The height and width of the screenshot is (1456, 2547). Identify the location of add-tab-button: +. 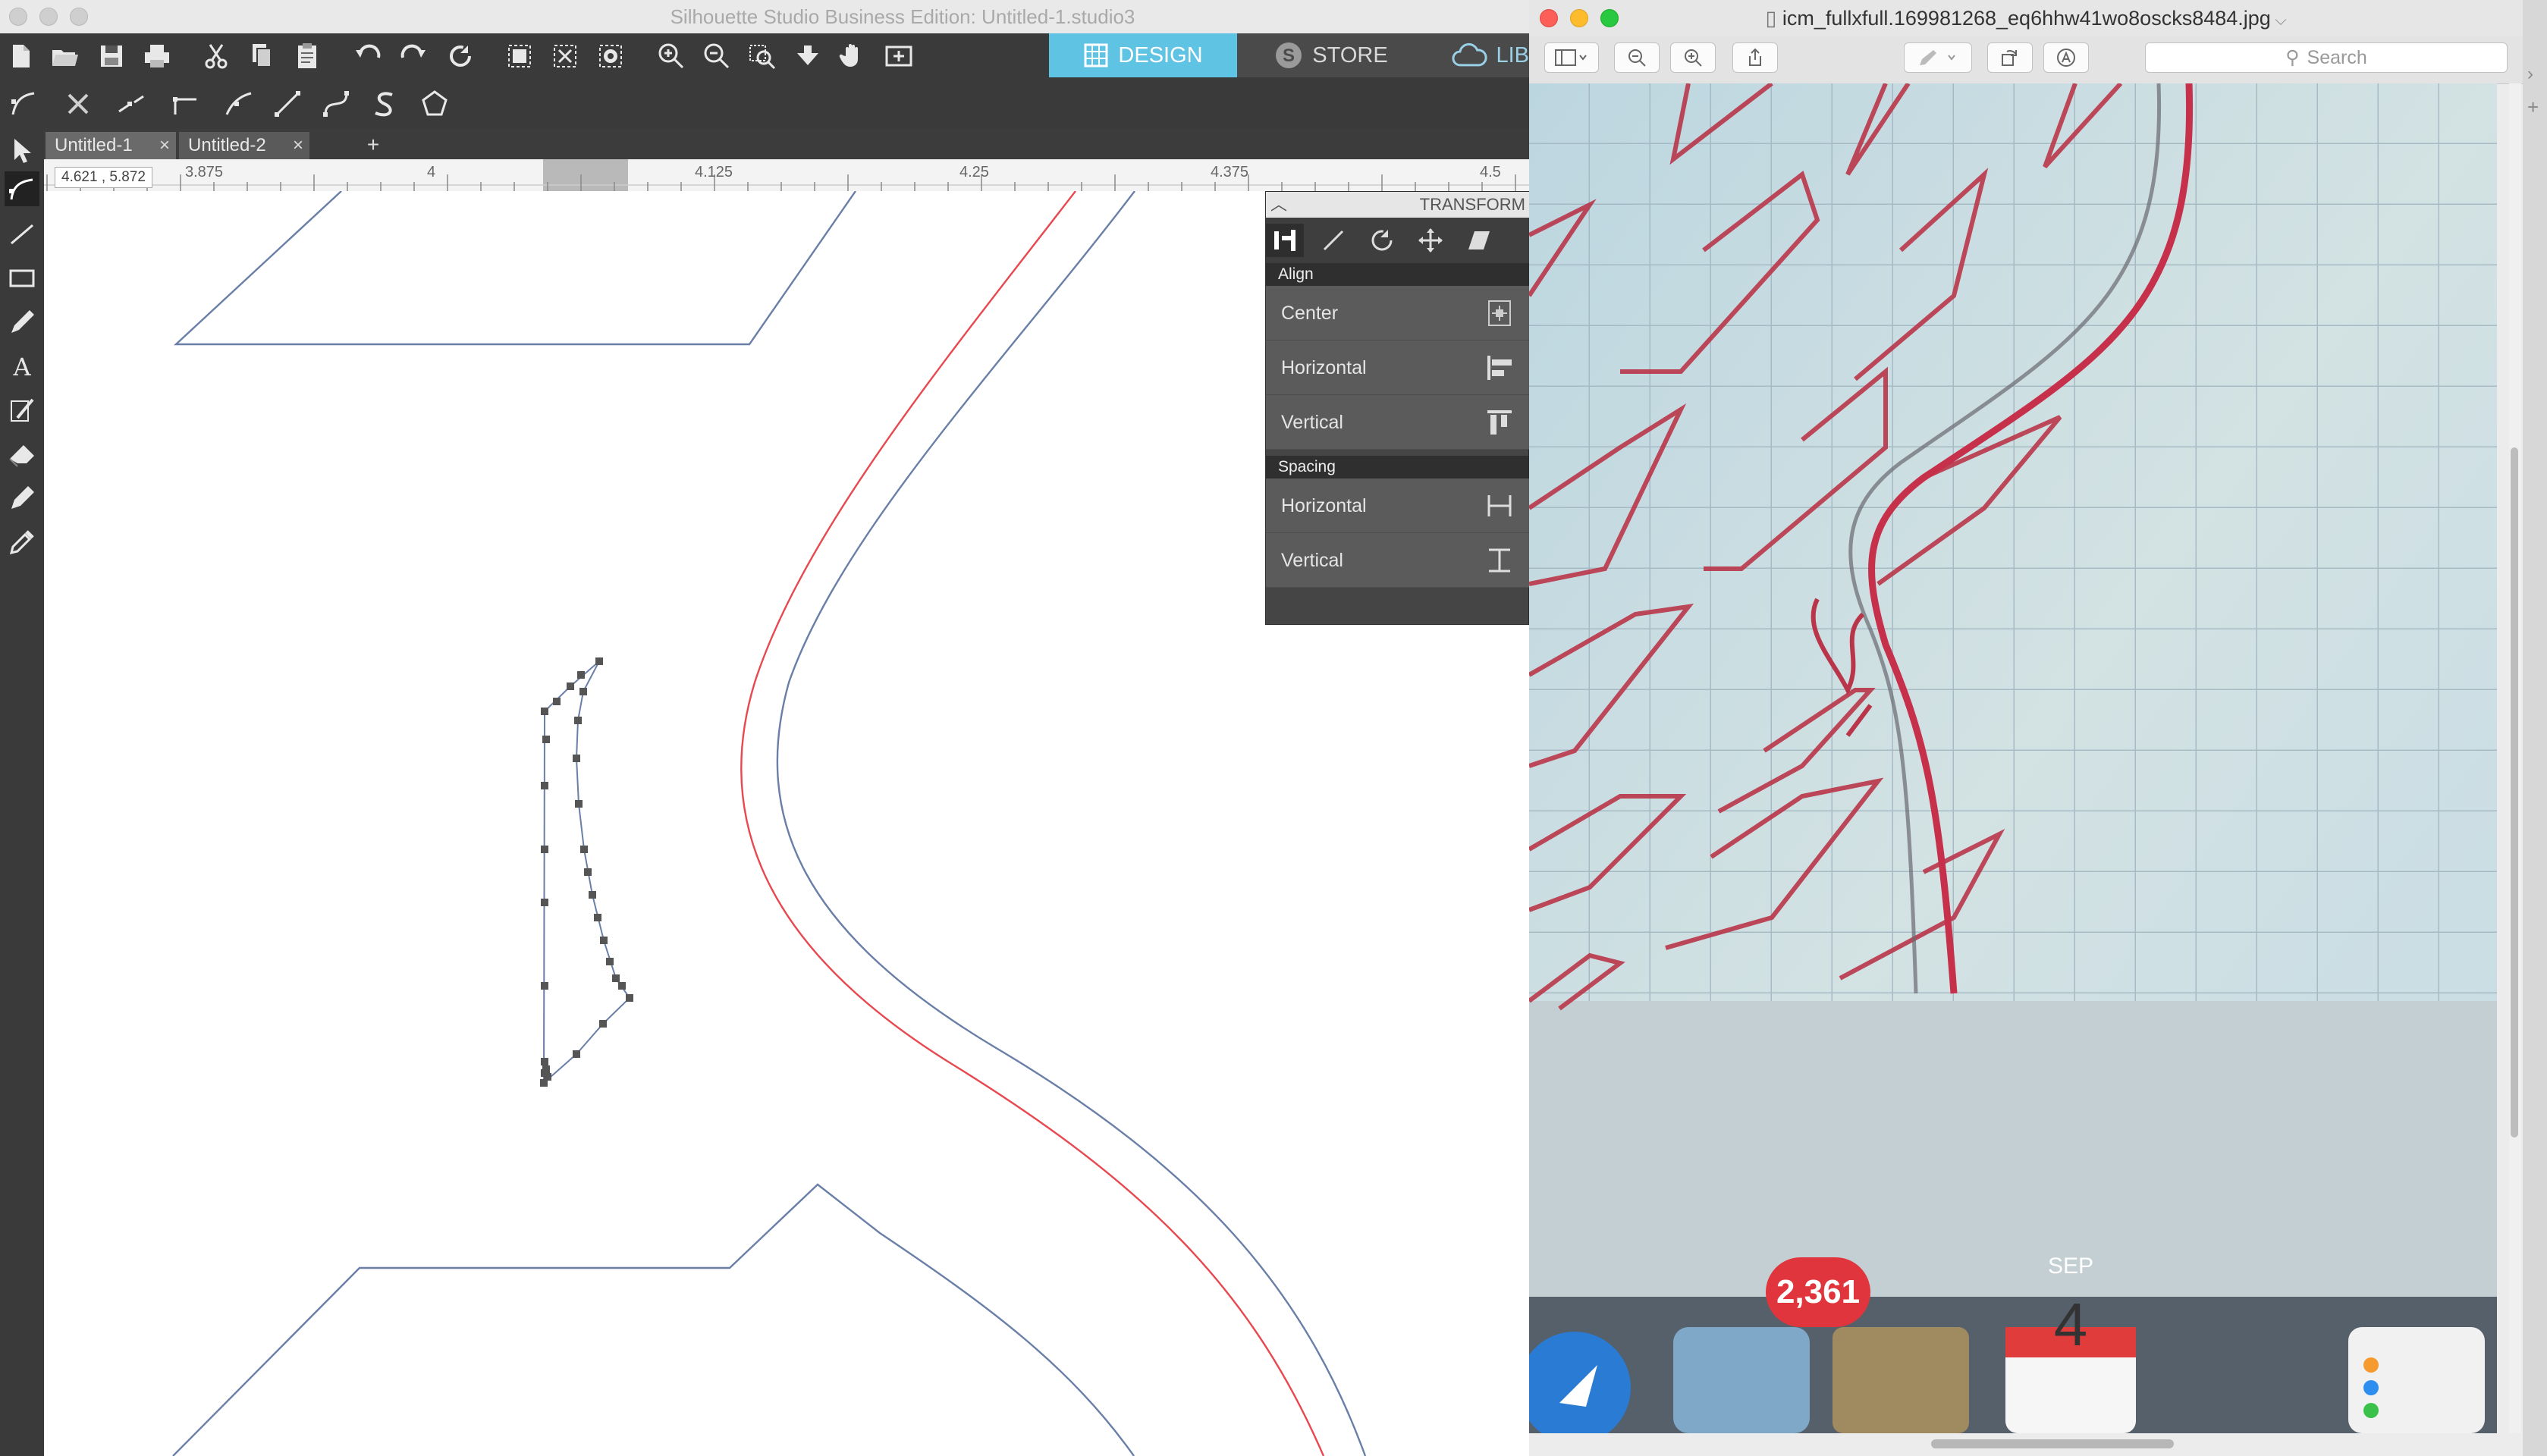
(373, 145).